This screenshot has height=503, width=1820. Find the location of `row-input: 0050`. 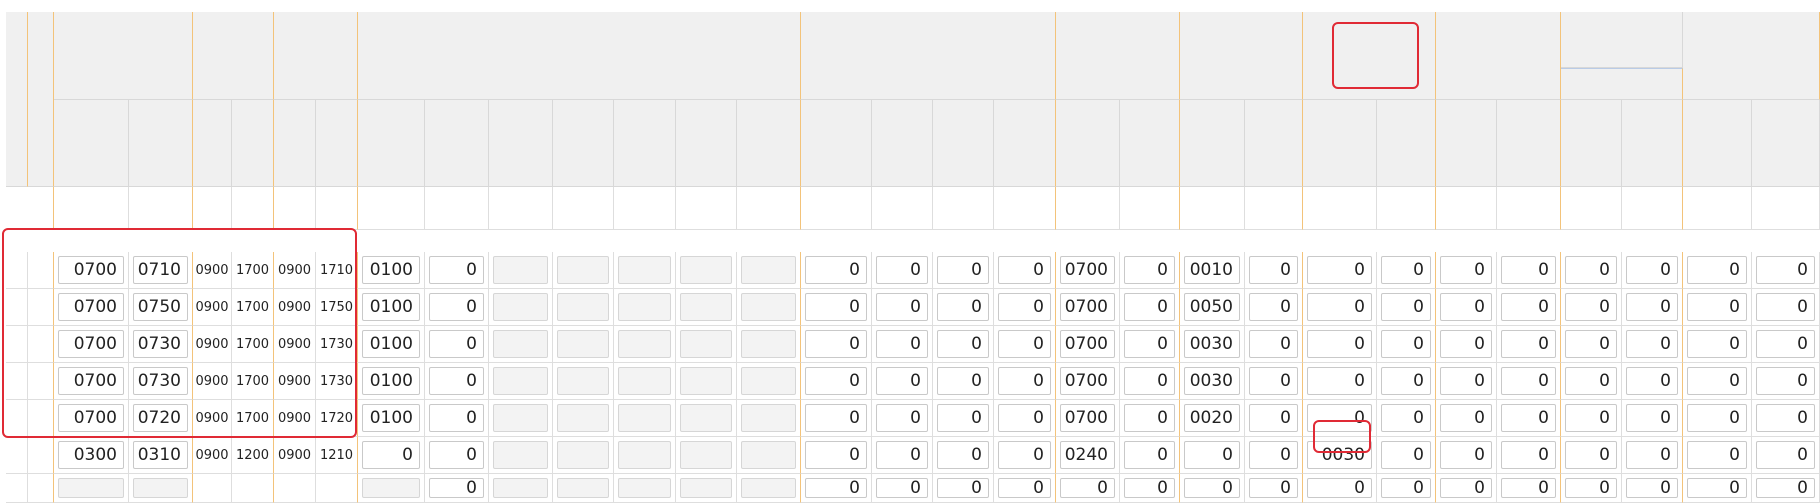

row-input: 0050 is located at coordinates (1212, 307).